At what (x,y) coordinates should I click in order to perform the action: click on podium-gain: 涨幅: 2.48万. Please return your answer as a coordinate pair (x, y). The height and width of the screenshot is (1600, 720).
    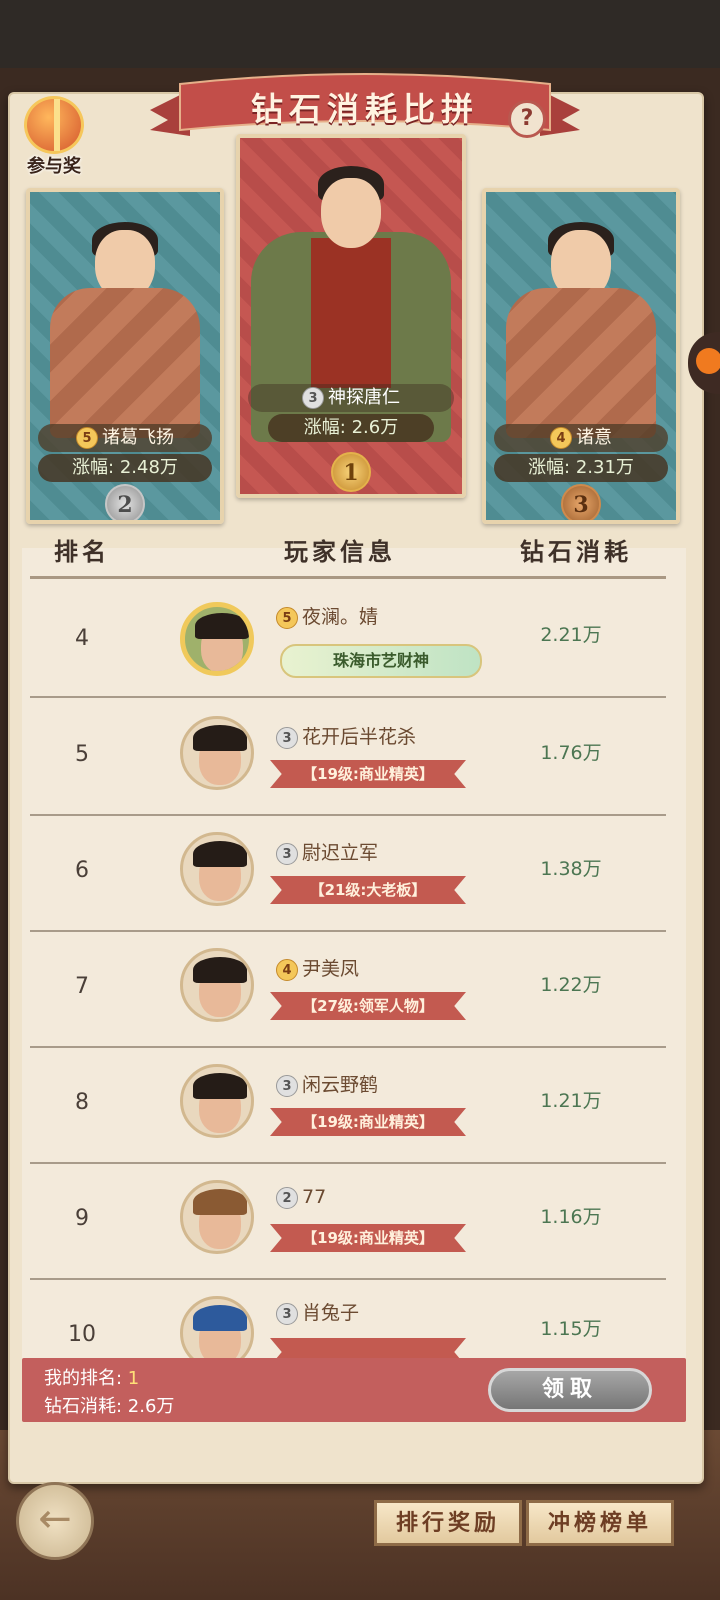
    Looking at the image, I should click on (125, 468).